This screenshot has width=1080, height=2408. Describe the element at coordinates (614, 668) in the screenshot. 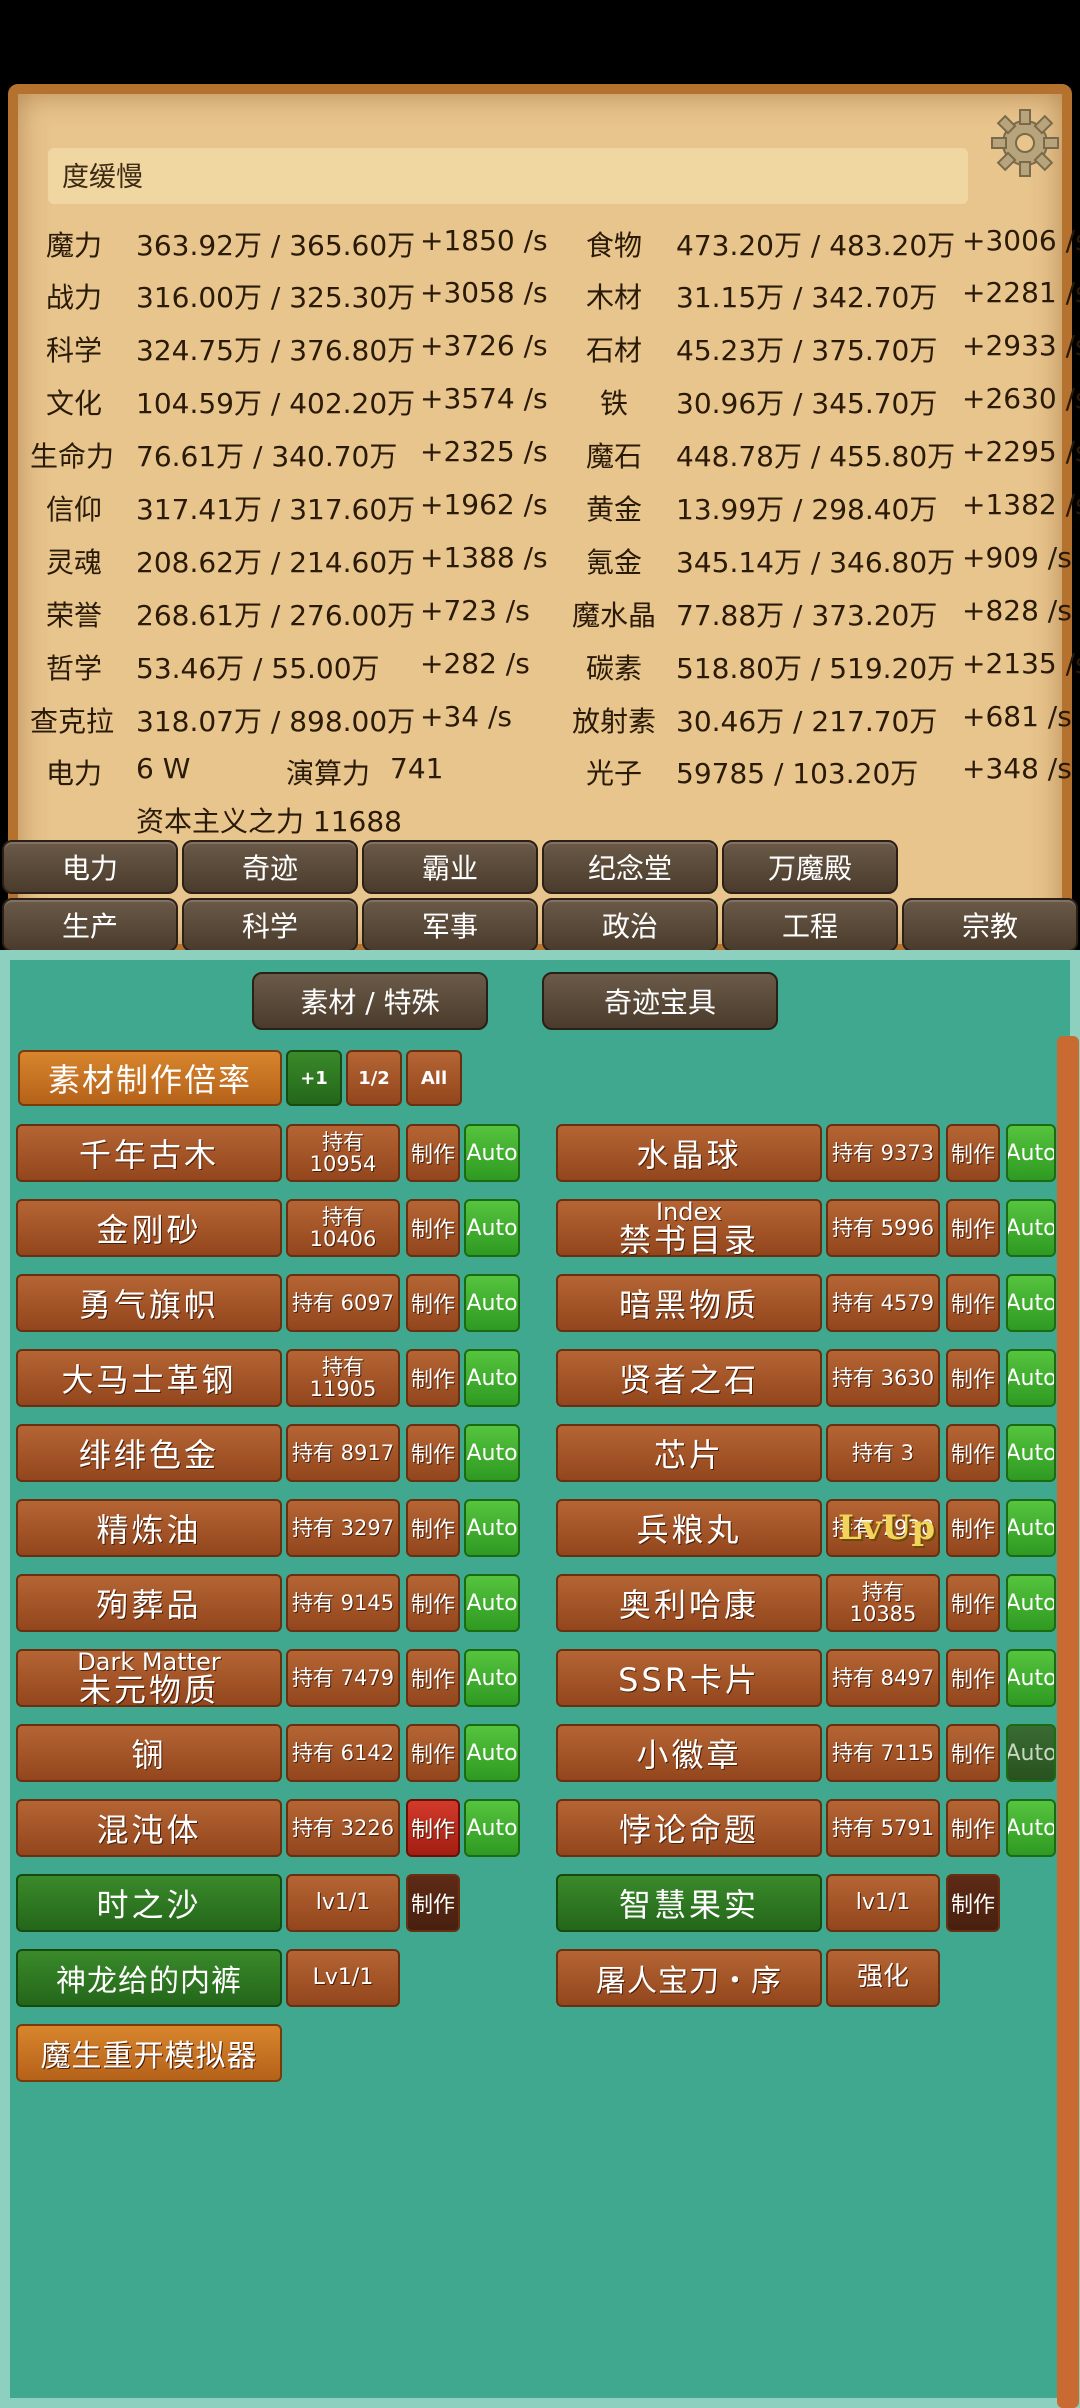

I see `resource-name: 碳素` at that location.